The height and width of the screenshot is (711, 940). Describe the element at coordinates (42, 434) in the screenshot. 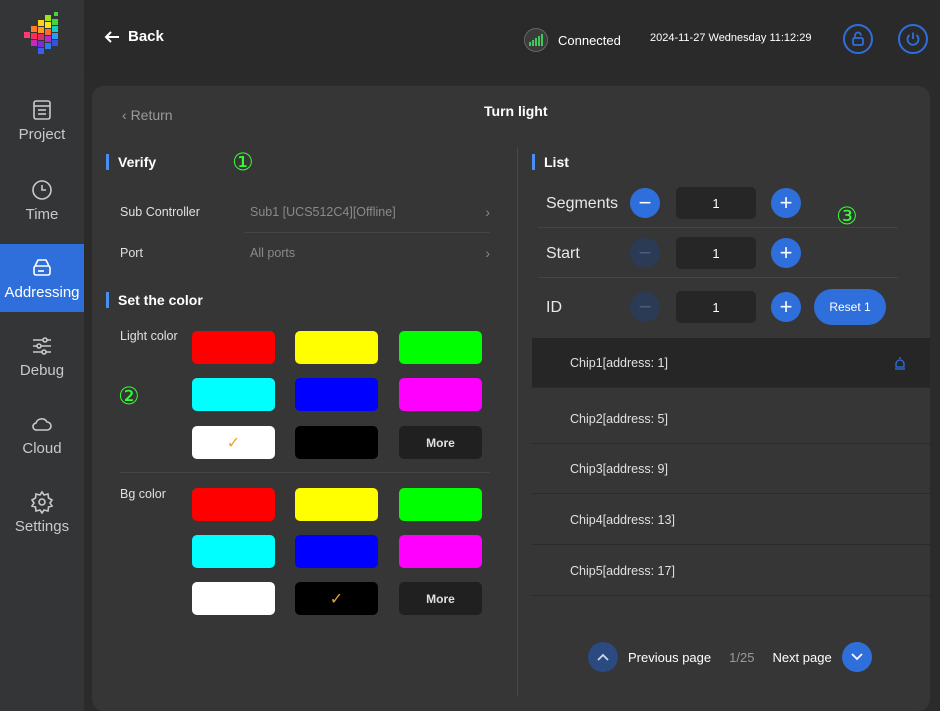

I see `sidebar-item-cloud: Cloud` at that location.